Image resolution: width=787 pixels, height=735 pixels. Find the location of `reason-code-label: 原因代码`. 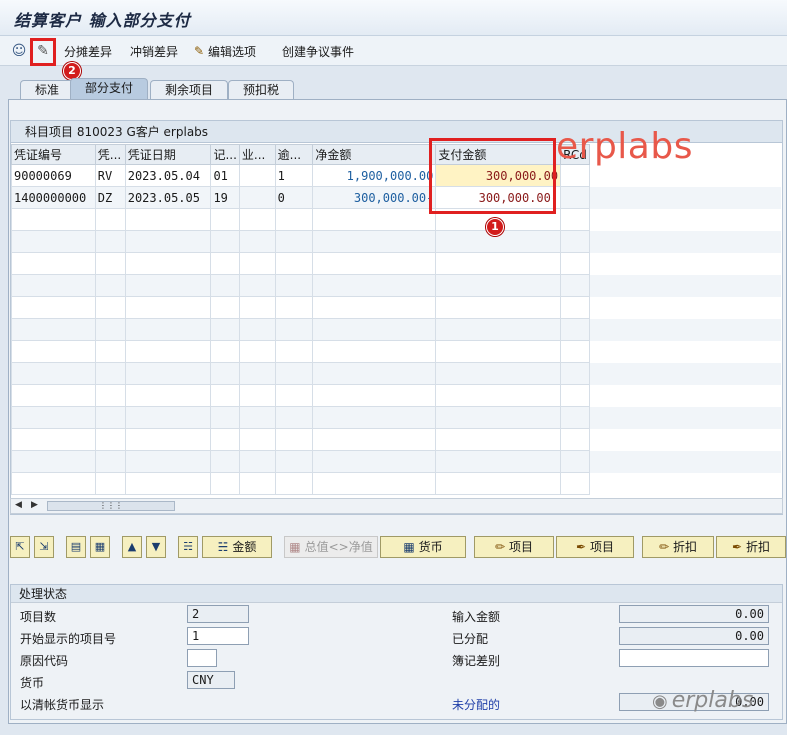

reason-code-label: 原因代码 is located at coordinates (44, 661).